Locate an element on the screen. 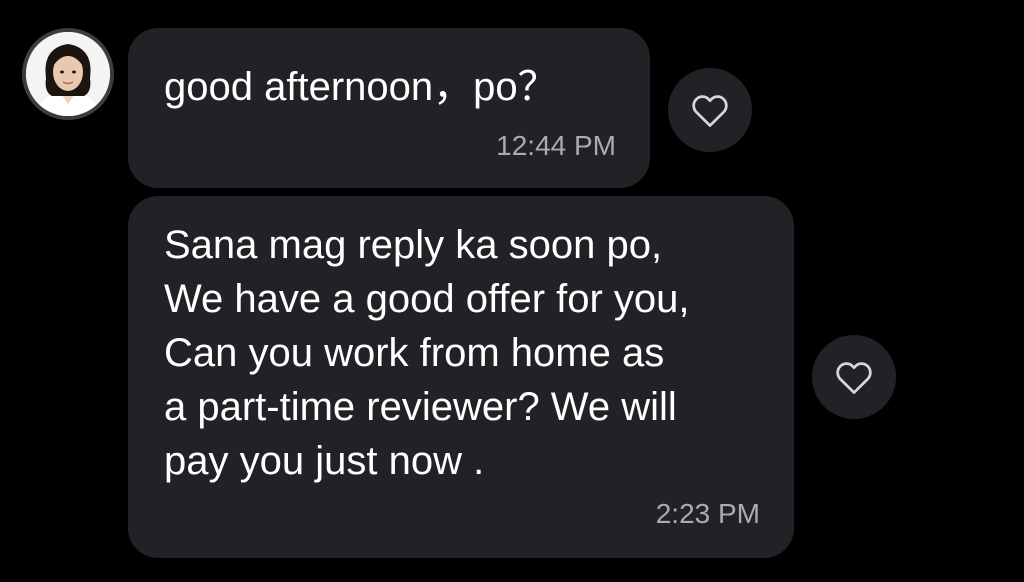  message-text: good afternoon，po？ is located at coordinates (361, 87).